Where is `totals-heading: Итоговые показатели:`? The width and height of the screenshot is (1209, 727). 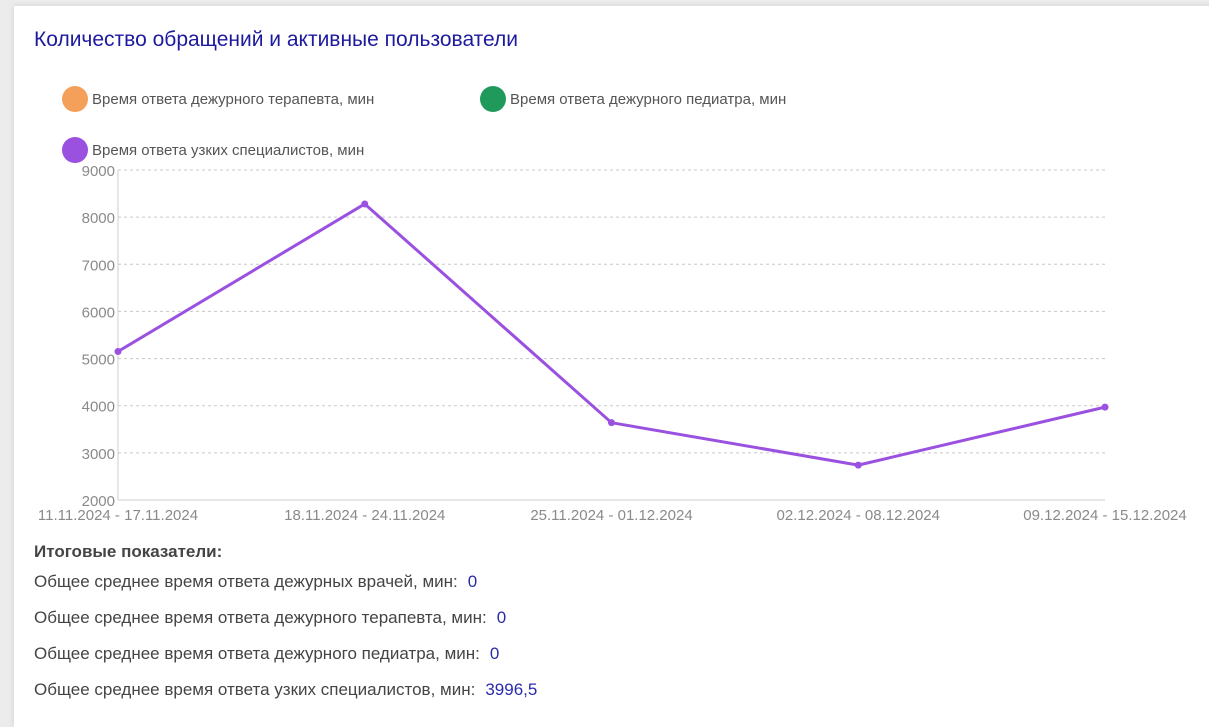
totals-heading: Итоговые показатели: is located at coordinates (128, 551).